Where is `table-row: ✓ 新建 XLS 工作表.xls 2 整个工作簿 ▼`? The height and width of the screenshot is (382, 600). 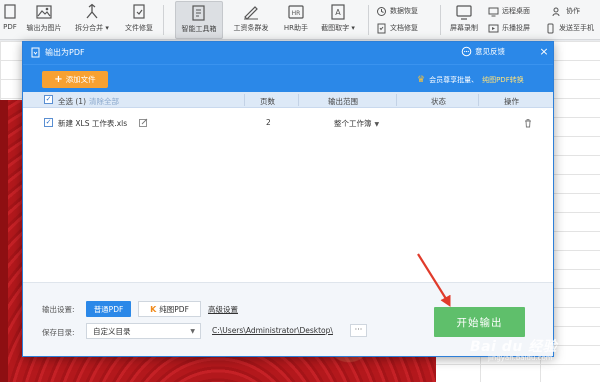
table-row: ✓ 新建 XLS 工作表.xls 2 整个工作簿 ▼ is located at coordinates (288, 123).